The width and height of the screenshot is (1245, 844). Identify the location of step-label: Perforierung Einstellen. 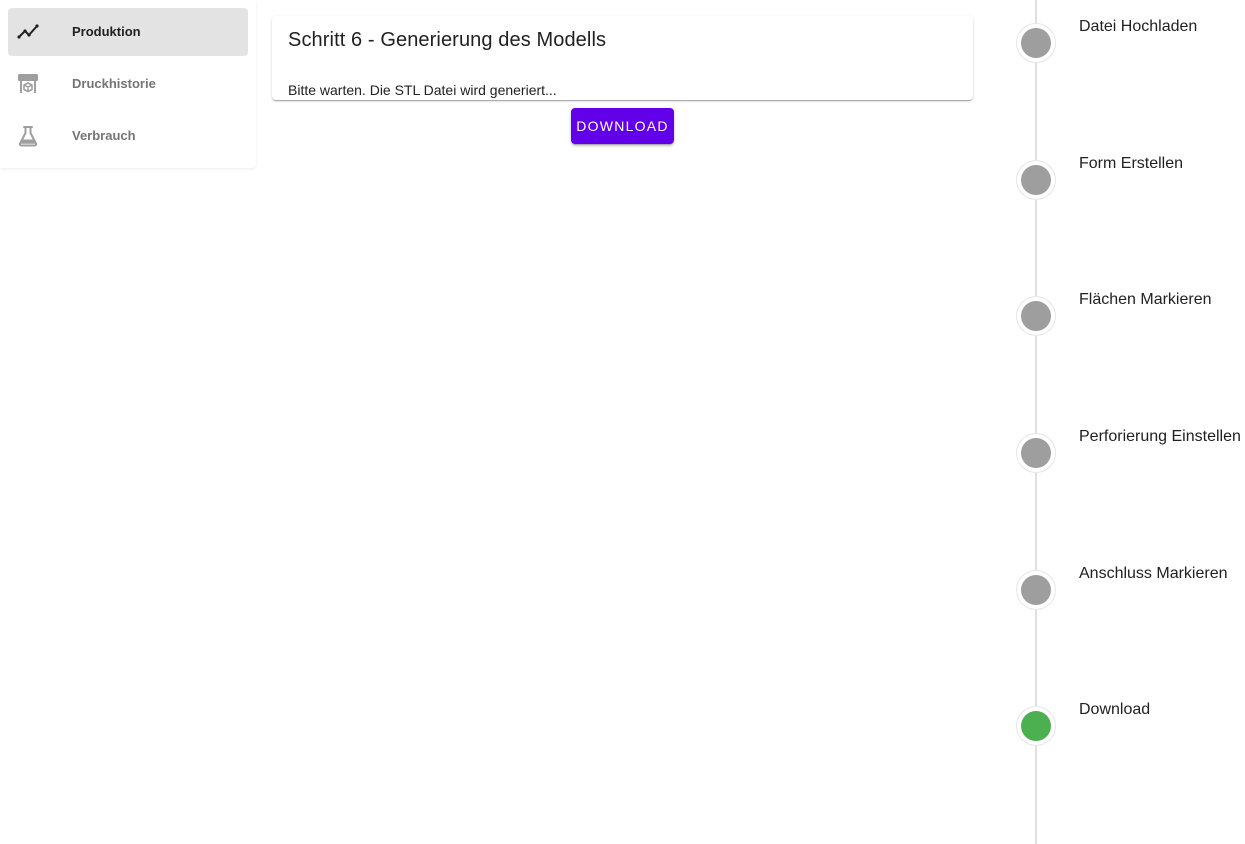
(1160, 436).